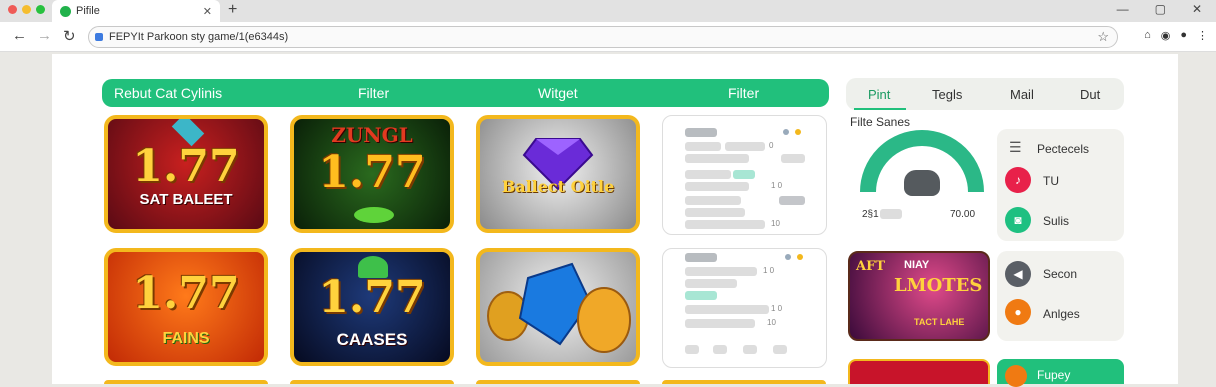 The width and height of the screenshot is (1216, 387). What do you see at coordinates (372, 135) in the screenshot?
I see `game-heading: ZUNGL` at bounding box center [372, 135].